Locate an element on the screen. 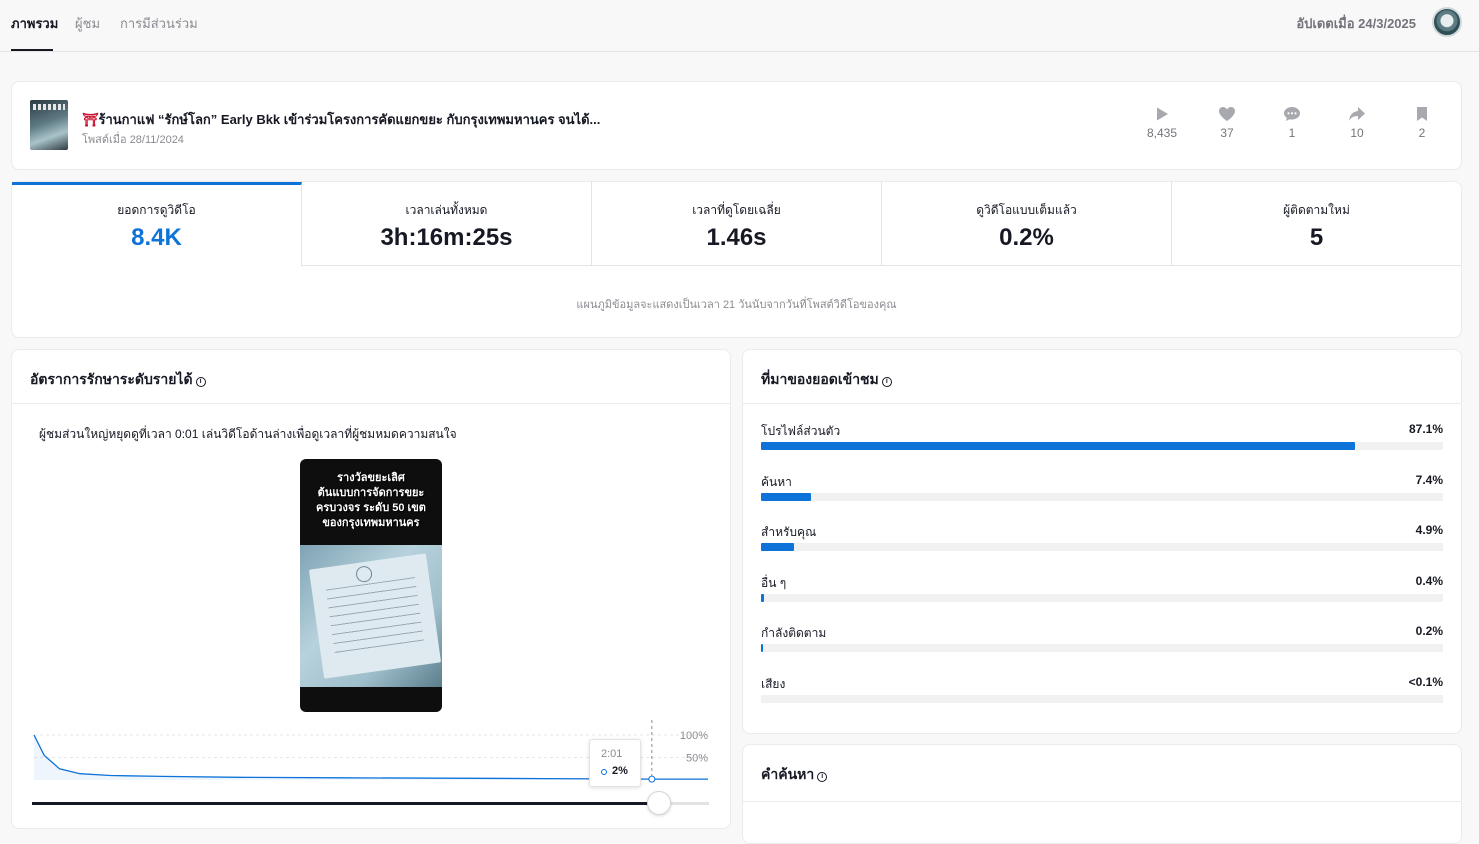  traffic-source-name: อื่น ๆ is located at coordinates (774, 583).